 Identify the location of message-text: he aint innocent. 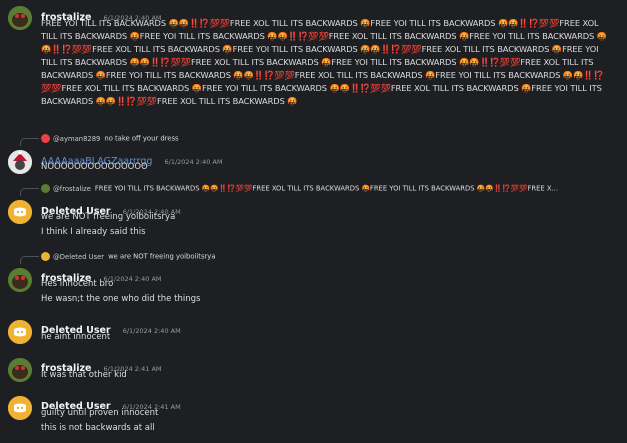
(76, 337).